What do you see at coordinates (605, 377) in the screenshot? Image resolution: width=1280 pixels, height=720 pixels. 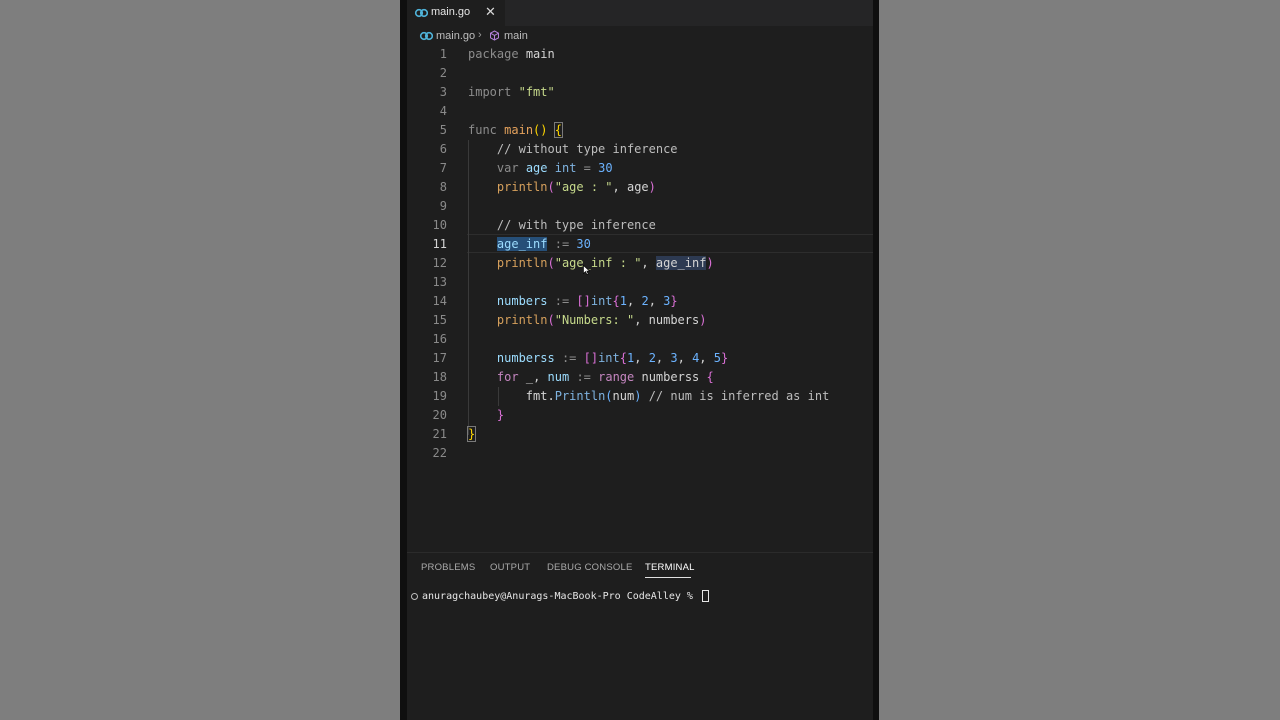 I see `code-line-18: for _, num := range numberss {` at bounding box center [605, 377].